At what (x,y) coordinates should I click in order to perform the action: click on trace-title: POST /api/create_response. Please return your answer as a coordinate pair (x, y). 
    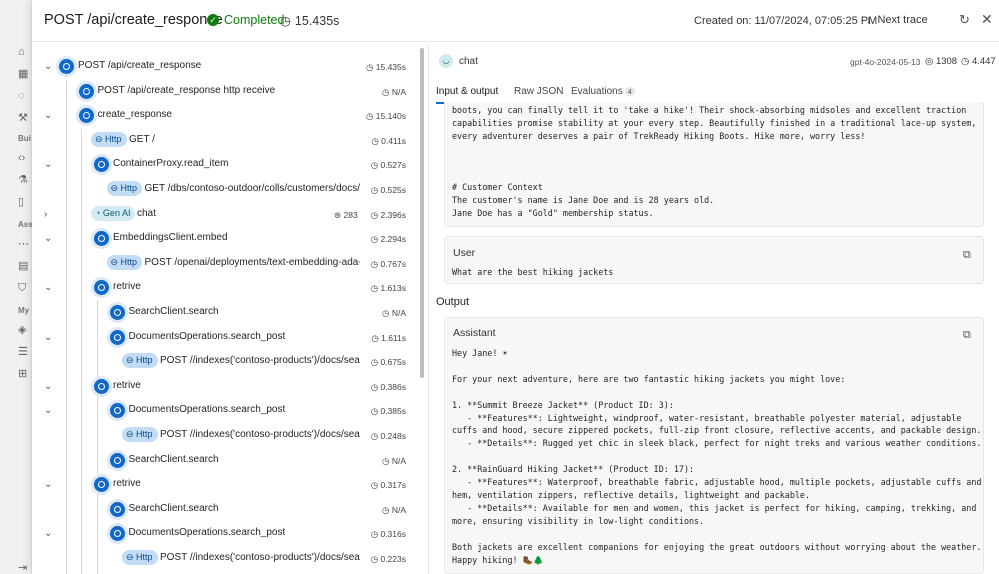
    Looking at the image, I should click on (133, 20).